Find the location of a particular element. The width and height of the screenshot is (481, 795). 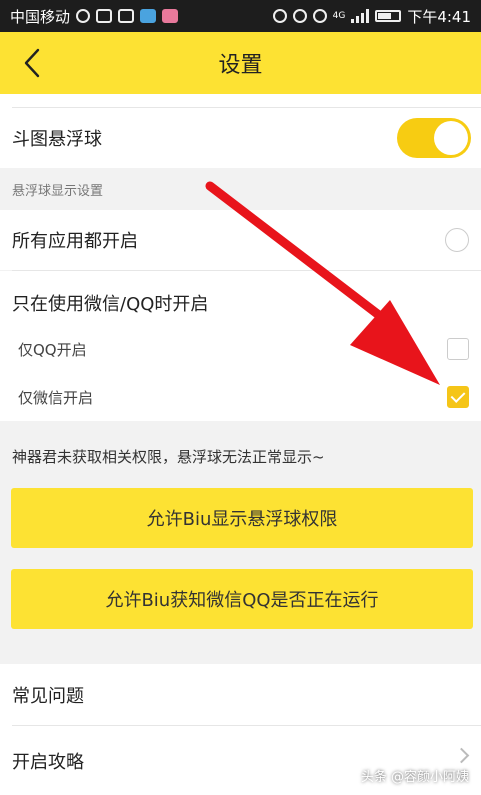

permission-notice: 神器君未获取相关权限，悬浮球无法正常显示~ is located at coordinates (168, 457).